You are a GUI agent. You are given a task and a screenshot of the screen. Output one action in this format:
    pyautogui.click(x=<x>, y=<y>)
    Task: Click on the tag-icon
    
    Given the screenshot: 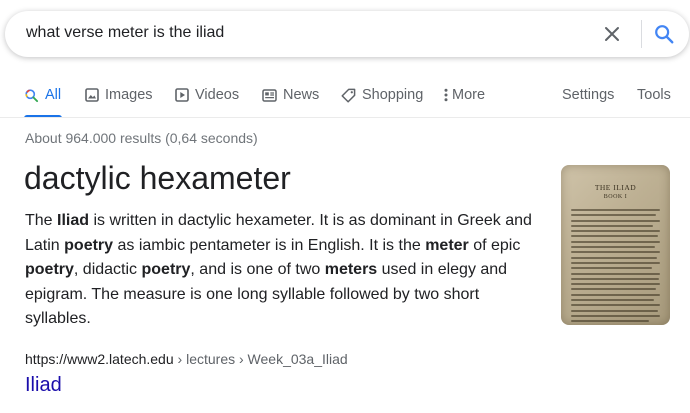 What is the action you would take?
    pyautogui.click(x=348, y=95)
    